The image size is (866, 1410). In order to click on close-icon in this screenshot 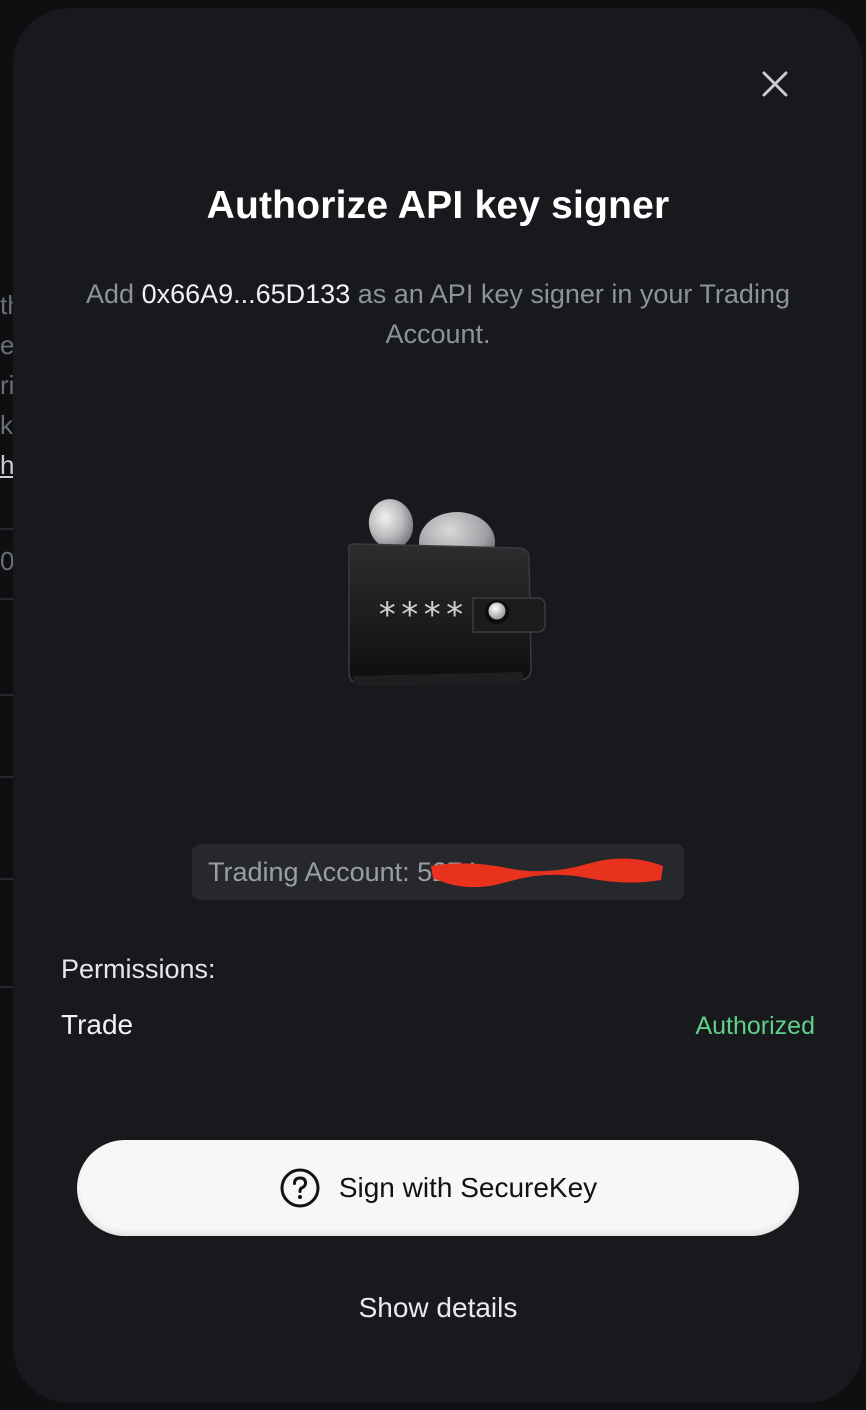, I will do `click(775, 84)`.